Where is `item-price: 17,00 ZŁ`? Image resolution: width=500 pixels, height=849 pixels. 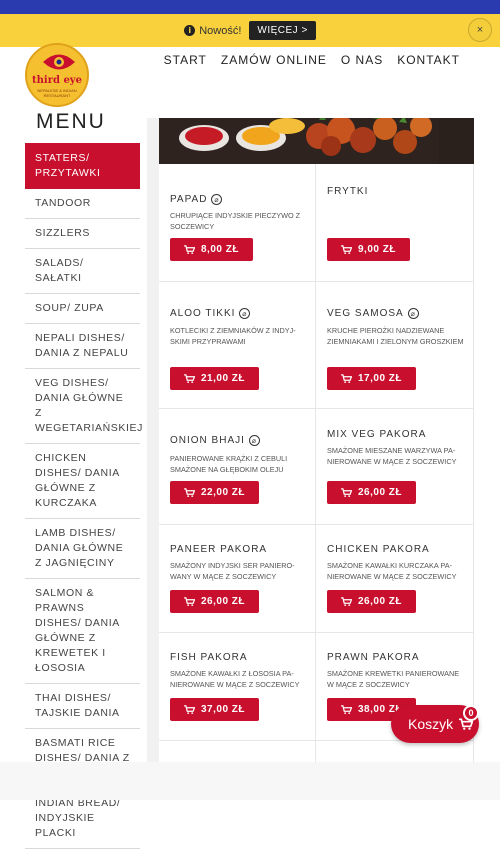 item-price: 17,00 ZŁ is located at coordinates (380, 378).